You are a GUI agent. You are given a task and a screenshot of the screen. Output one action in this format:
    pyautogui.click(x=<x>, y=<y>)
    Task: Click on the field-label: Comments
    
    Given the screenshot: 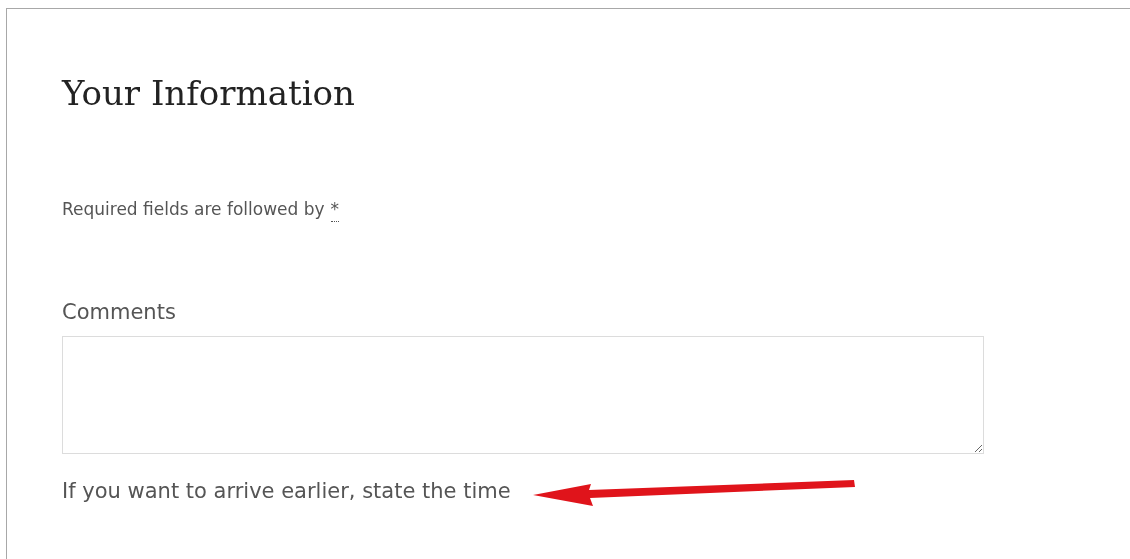 What is the action you would take?
    pyautogui.click(x=119, y=312)
    